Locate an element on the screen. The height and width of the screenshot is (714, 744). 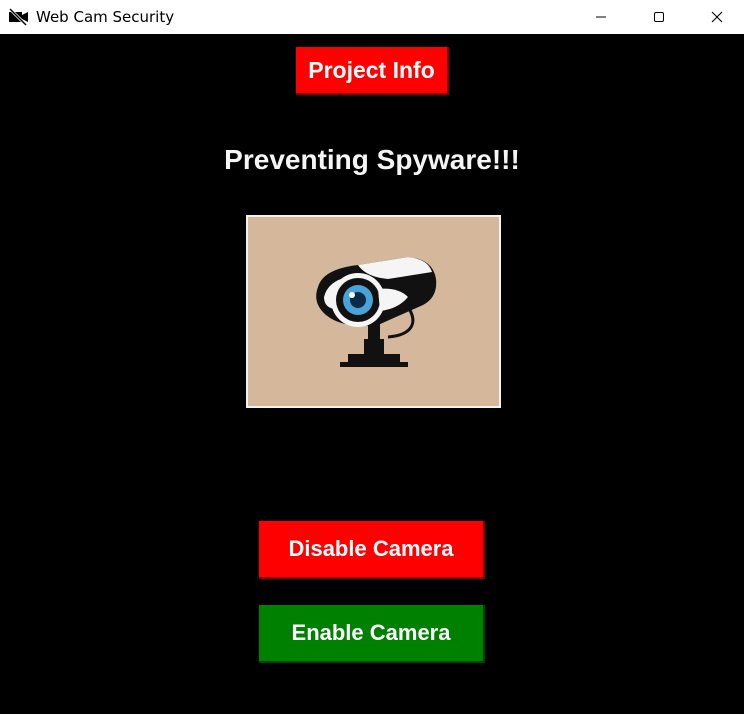
minimize-icon is located at coordinates (601, 17).